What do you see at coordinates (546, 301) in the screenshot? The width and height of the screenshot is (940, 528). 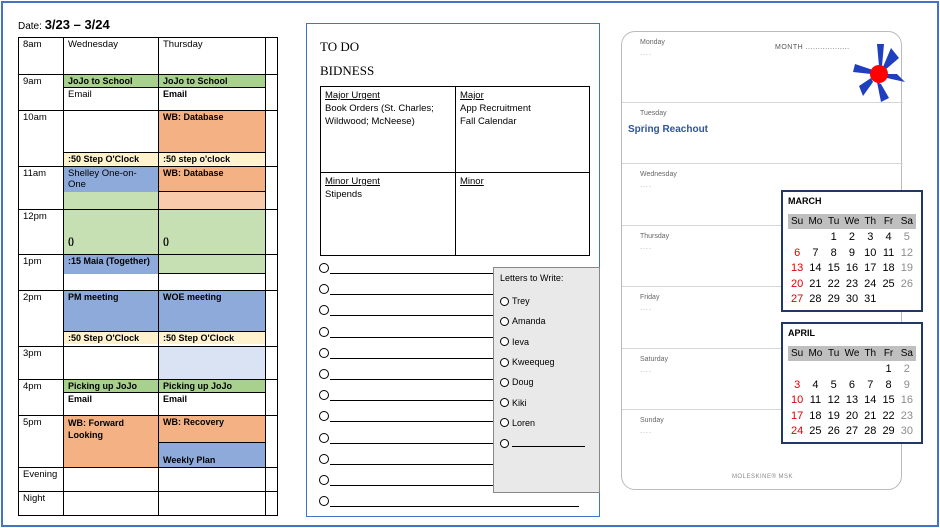 I see `letter-item: Trey` at bounding box center [546, 301].